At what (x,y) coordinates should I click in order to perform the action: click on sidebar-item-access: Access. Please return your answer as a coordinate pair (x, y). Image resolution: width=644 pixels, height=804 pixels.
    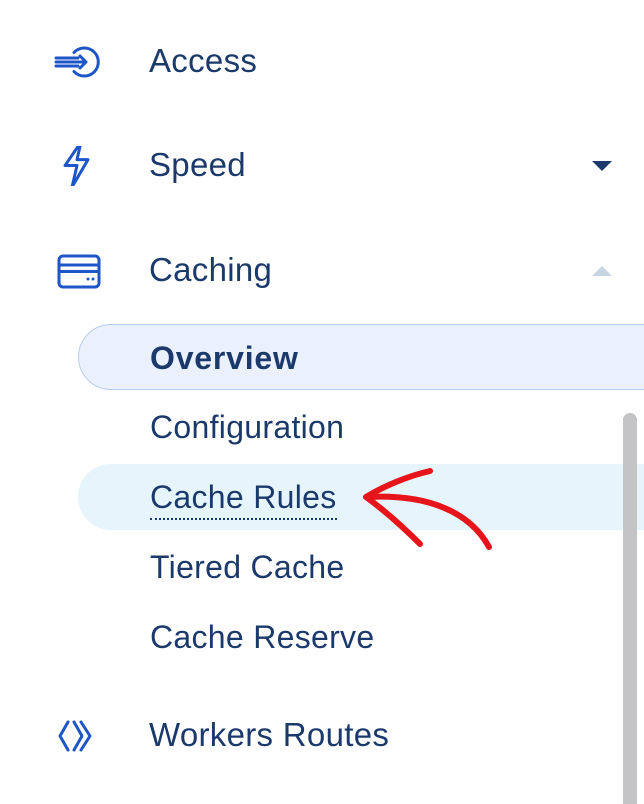
    Looking at the image, I should click on (322, 62).